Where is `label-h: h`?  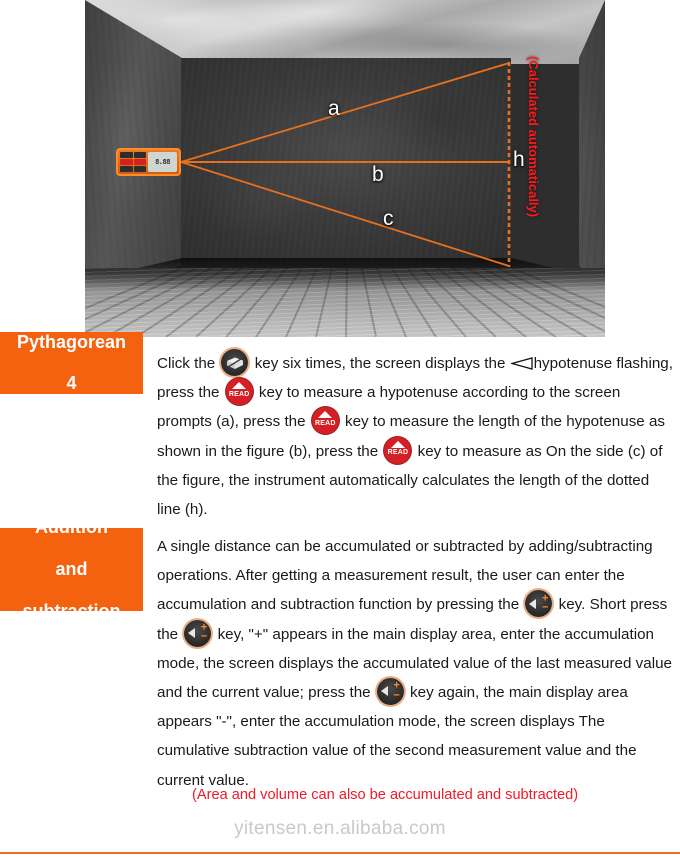
label-h: h is located at coordinates (519, 159).